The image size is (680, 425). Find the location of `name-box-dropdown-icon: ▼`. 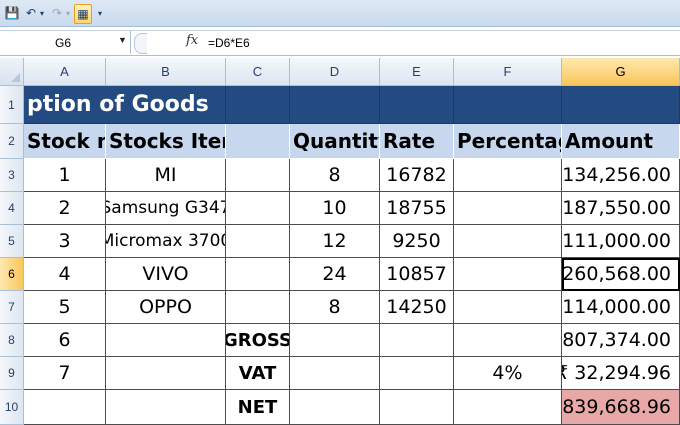

name-box-dropdown-icon: ▼ is located at coordinates (122, 40).